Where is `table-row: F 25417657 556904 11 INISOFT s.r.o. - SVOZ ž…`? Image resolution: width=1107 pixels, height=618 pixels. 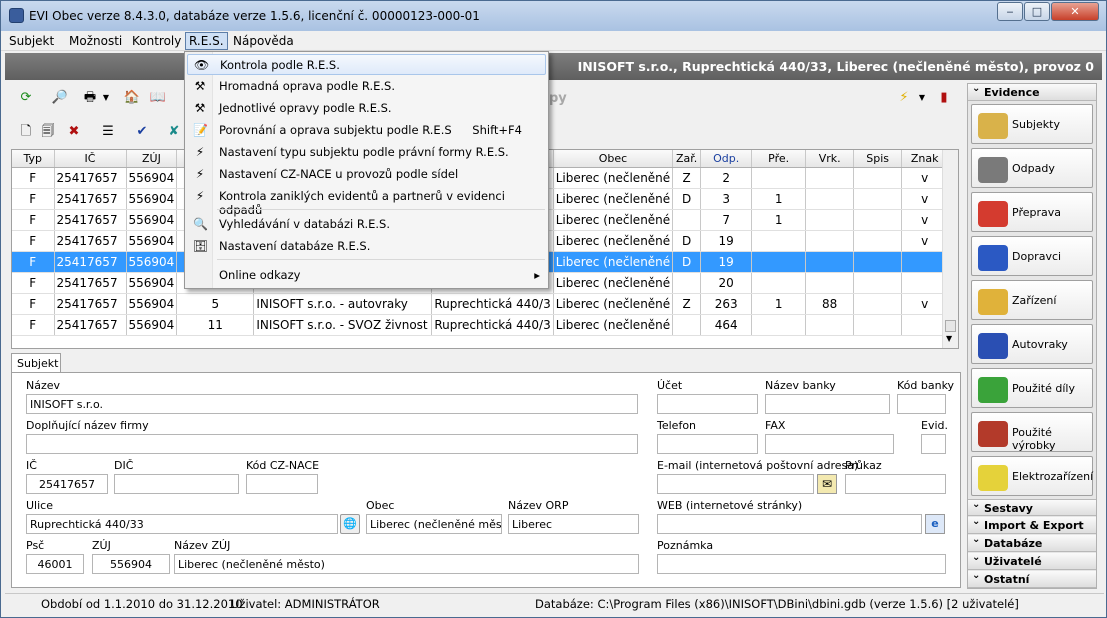 table-row: F 25417657 556904 11 INISOFT s.r.o. - SVOZ ž… is located at coordinates (480, 325).